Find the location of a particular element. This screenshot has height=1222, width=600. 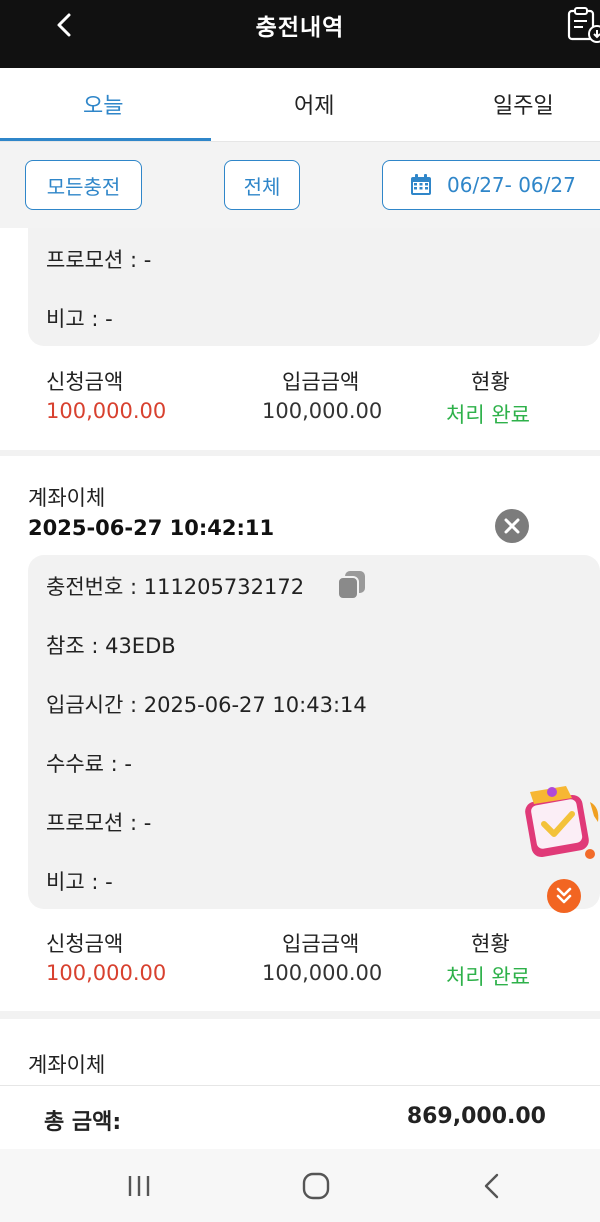

all-status-filter-button: 전체 is located at coordinates (262, 185).